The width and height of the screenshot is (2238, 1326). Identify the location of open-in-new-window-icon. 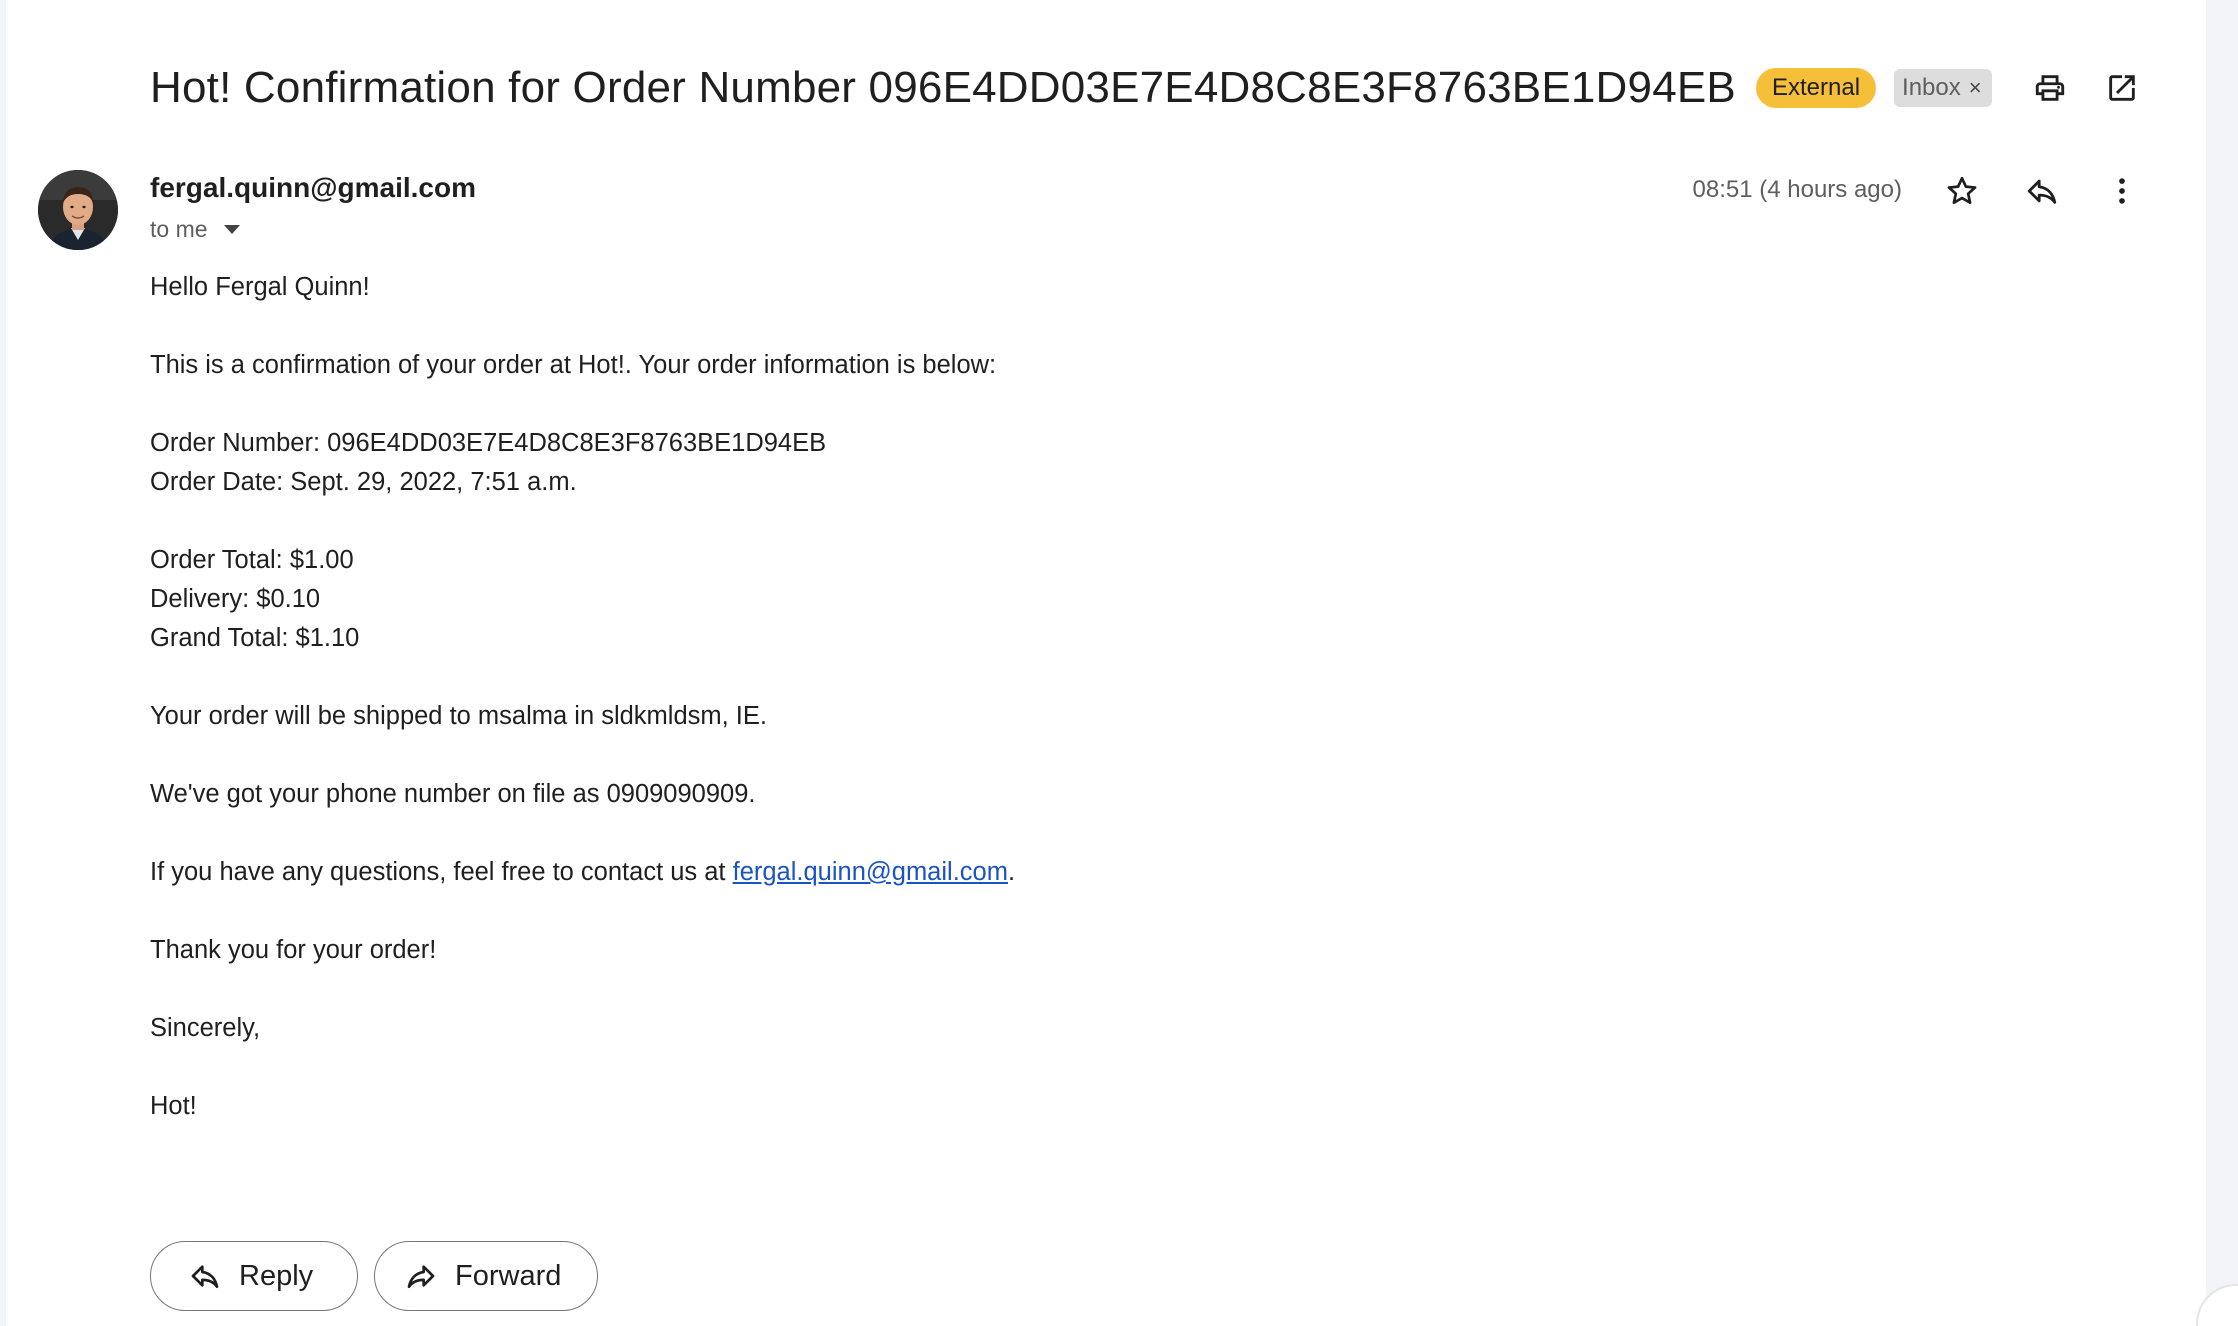
(2122, 88).